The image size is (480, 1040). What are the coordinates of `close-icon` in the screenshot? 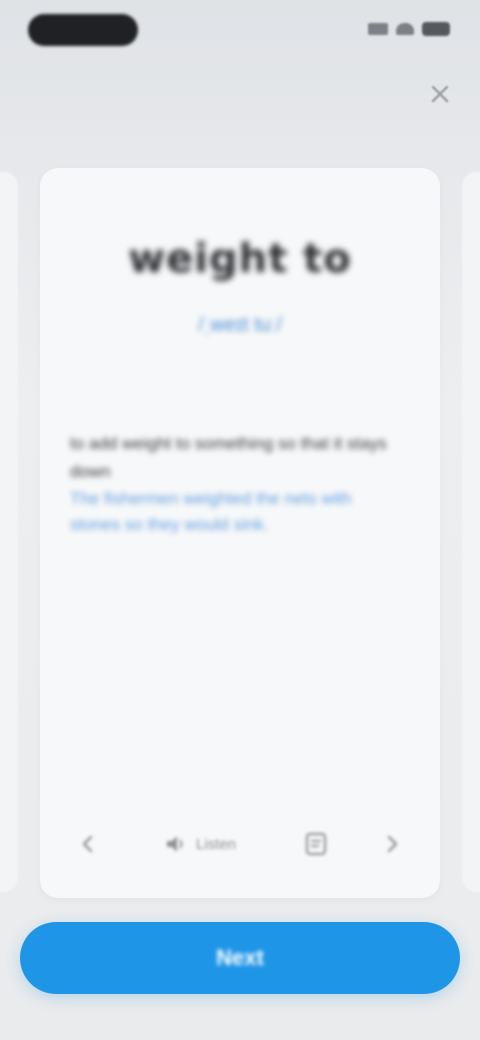 It's located at (440, 94).